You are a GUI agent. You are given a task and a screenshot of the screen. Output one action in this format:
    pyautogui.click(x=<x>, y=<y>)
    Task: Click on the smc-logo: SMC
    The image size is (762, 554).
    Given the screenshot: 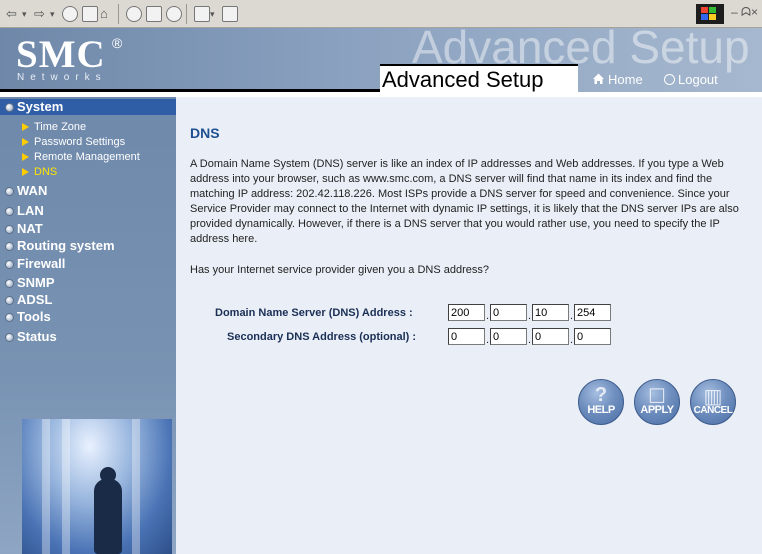 What is the action you would take?
    pyautogui.click(x=61, y=54)
    